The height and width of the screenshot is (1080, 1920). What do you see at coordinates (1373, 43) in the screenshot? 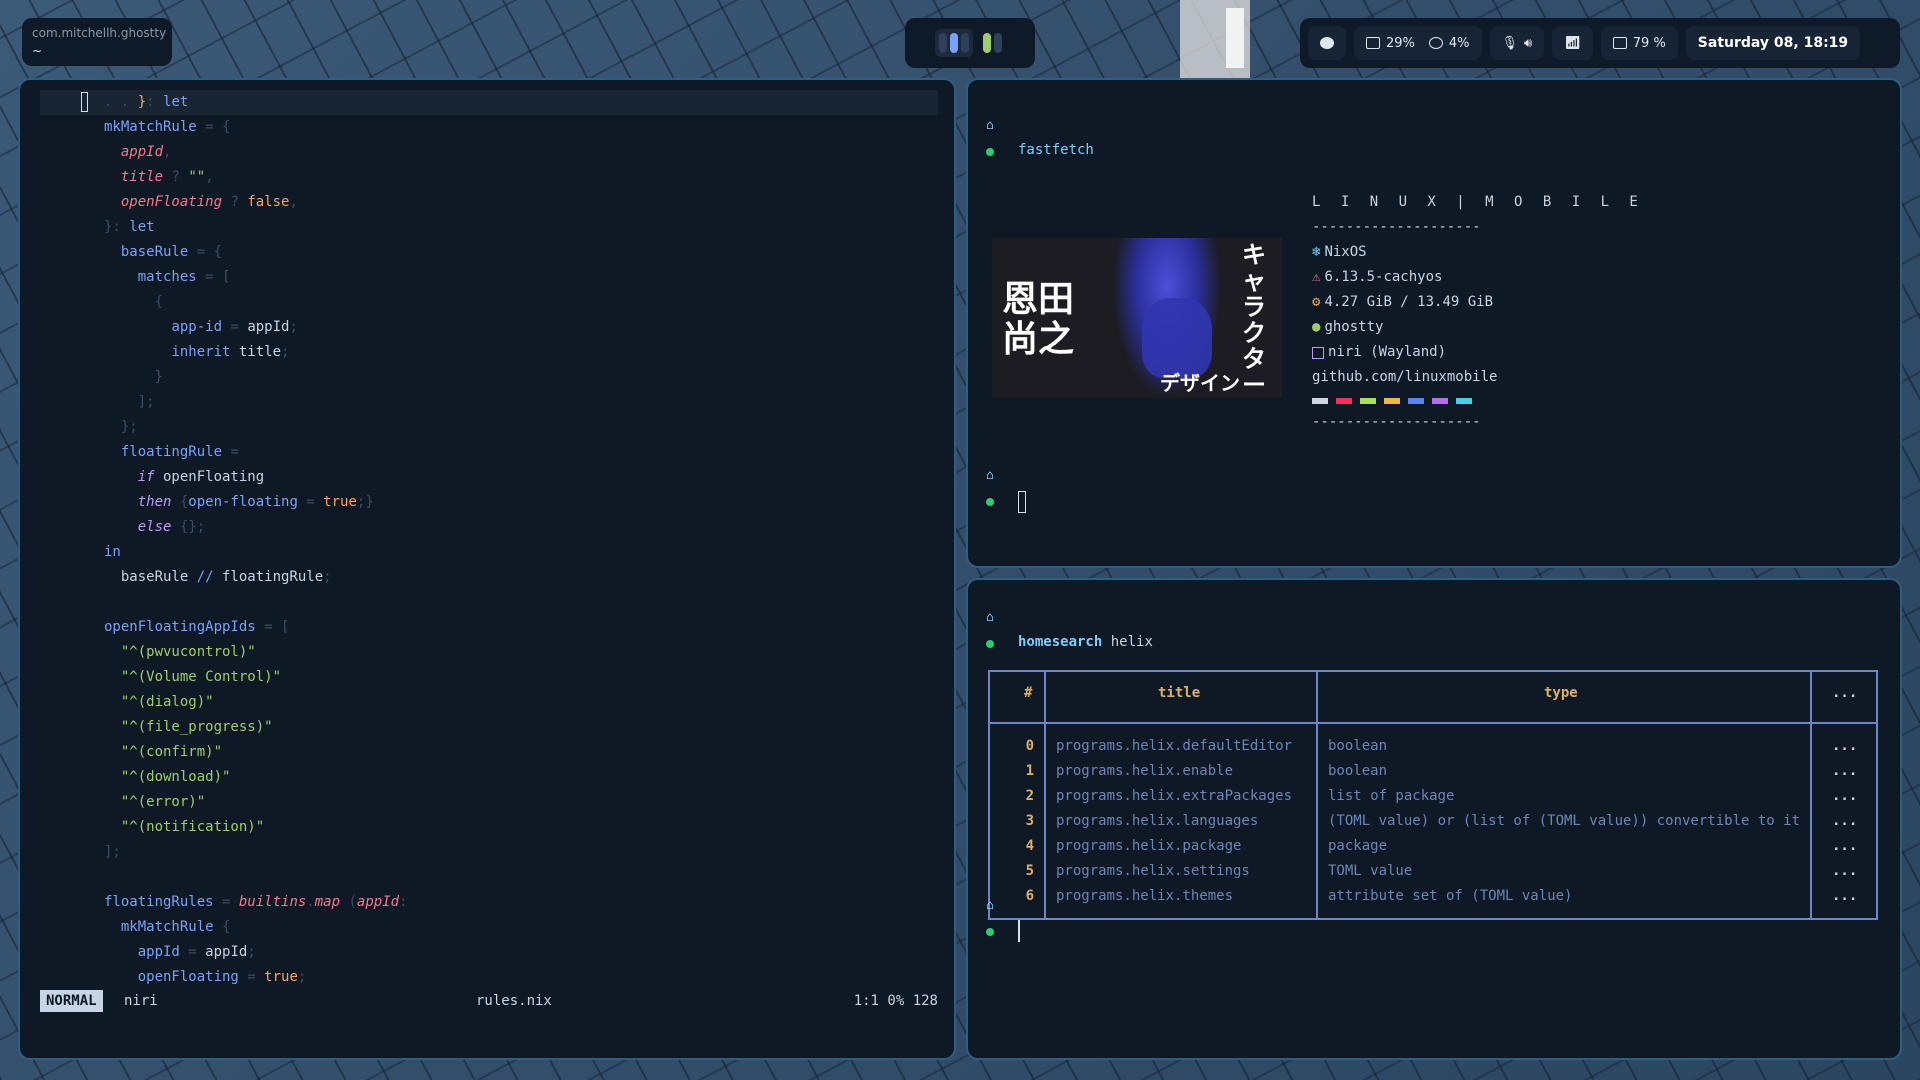
I see `monitor-icon` at bounding box center [1373, 43].